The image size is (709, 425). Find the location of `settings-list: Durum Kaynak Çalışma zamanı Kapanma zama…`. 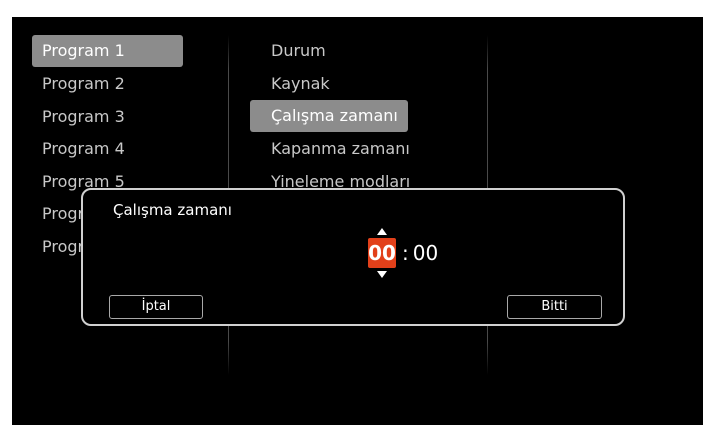

settings-list: Durum Kaynak Çalışma zamanı Kapanma zama… is located at coordinates (330, 115).